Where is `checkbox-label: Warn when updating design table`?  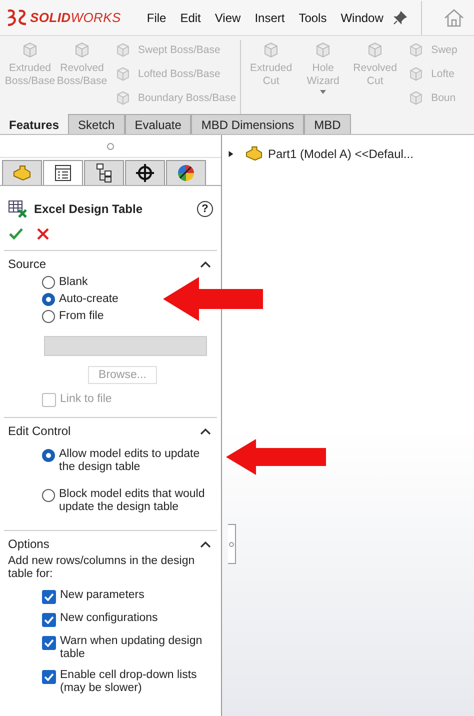 checkbox-label: Warn when updating design table is located at coordinates (132, 648).